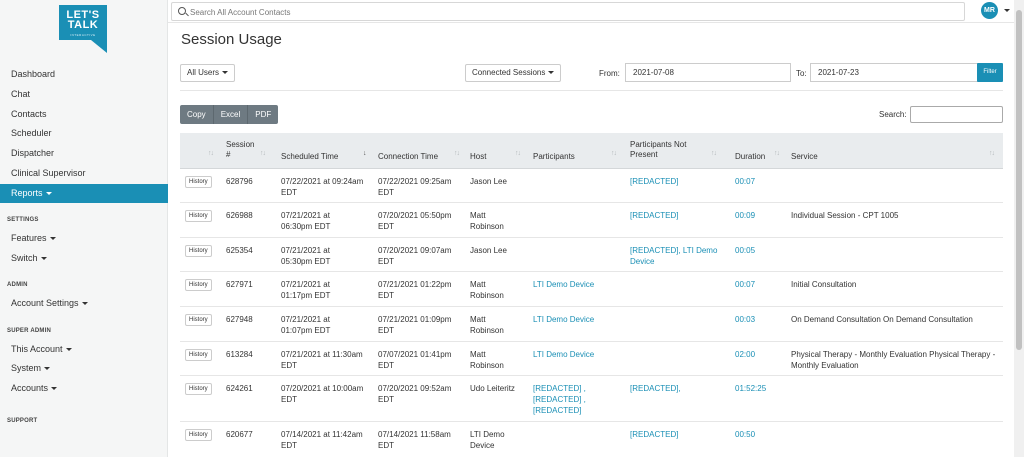  I want to click on header-scheduled-time: Scheduled Time, so click(309, 157).